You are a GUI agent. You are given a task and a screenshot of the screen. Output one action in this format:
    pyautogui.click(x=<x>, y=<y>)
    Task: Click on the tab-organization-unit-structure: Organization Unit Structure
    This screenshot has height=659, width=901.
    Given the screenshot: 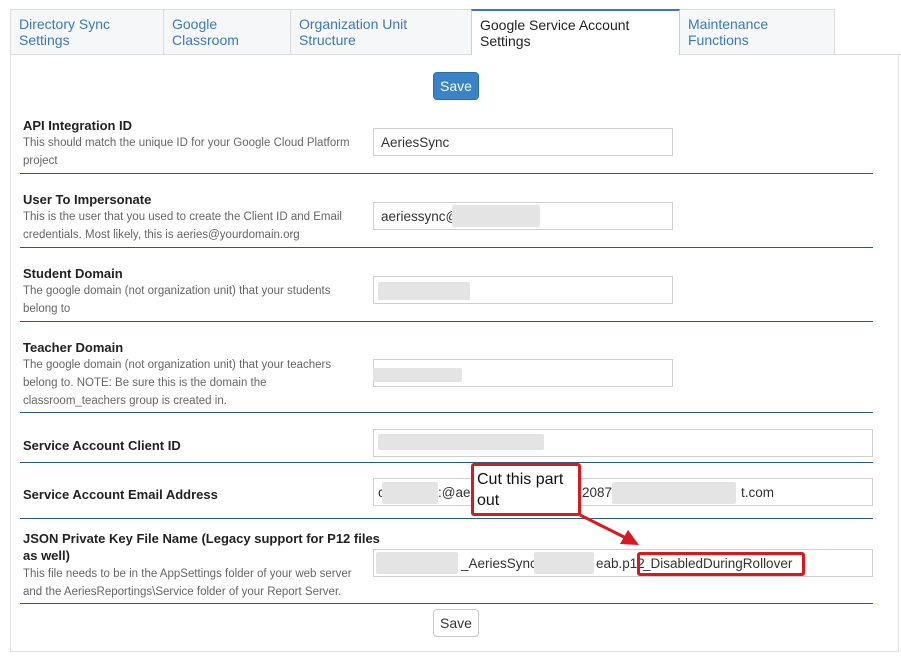 What is the action you would take?
    pyautogui.click(x=381, y=31)
    